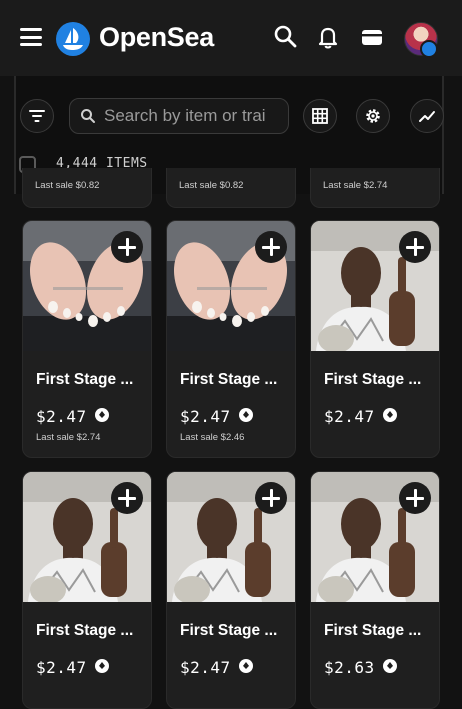  Describe the element at coordinates (349, 667) in the screenshot. I see `nft-price: $2.63` at that location.